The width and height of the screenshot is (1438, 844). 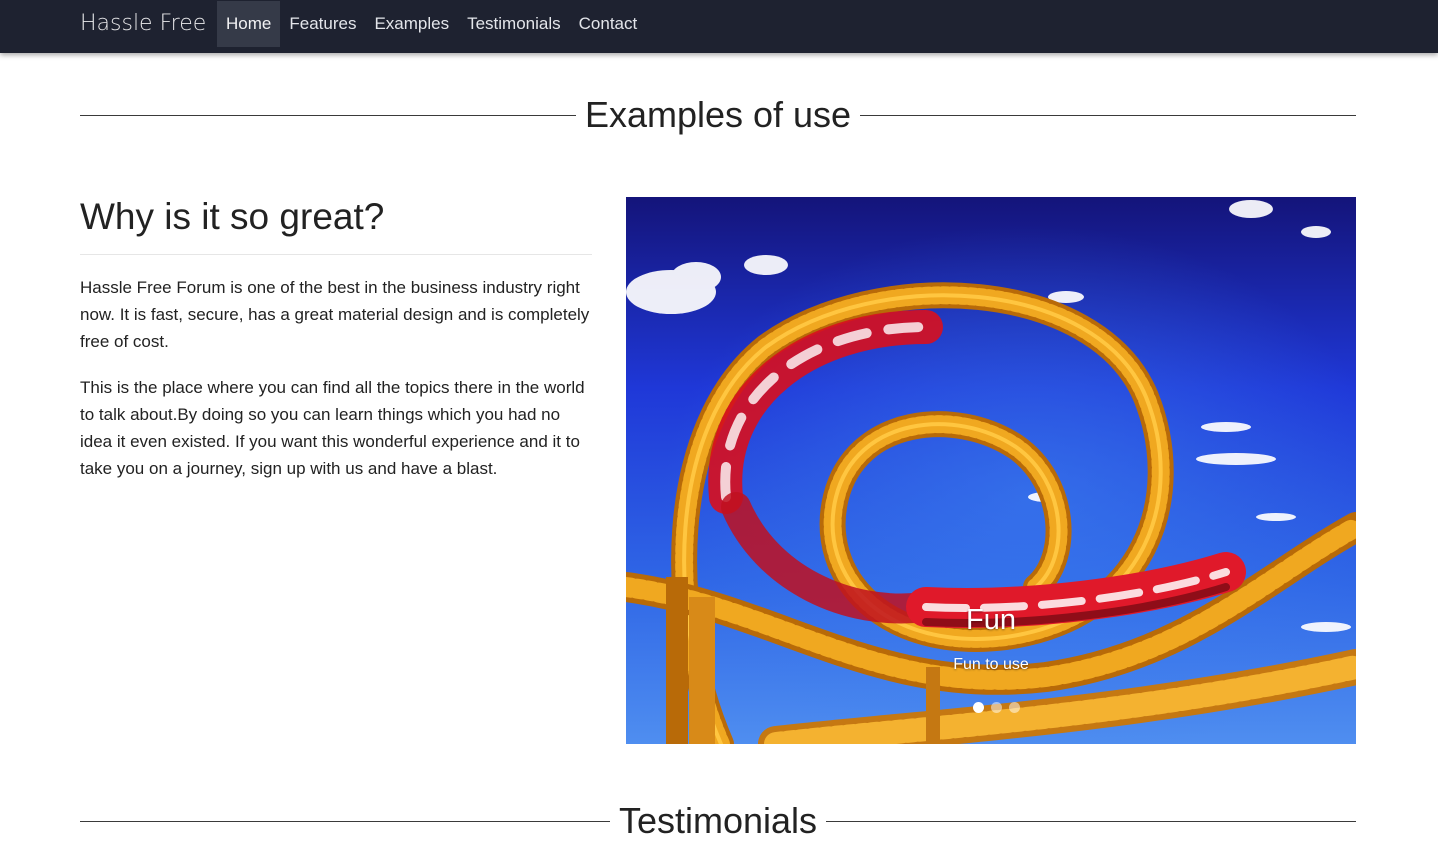 I want to click on examples-section-heading: Examples of use, so click(x=718, y=115).